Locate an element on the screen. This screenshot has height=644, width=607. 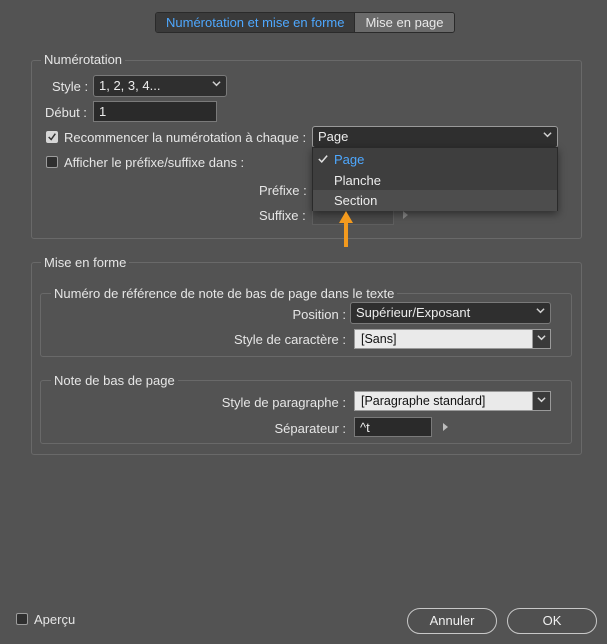
footnote-legend: Note de bas de page is located at coordinates (114, 380).